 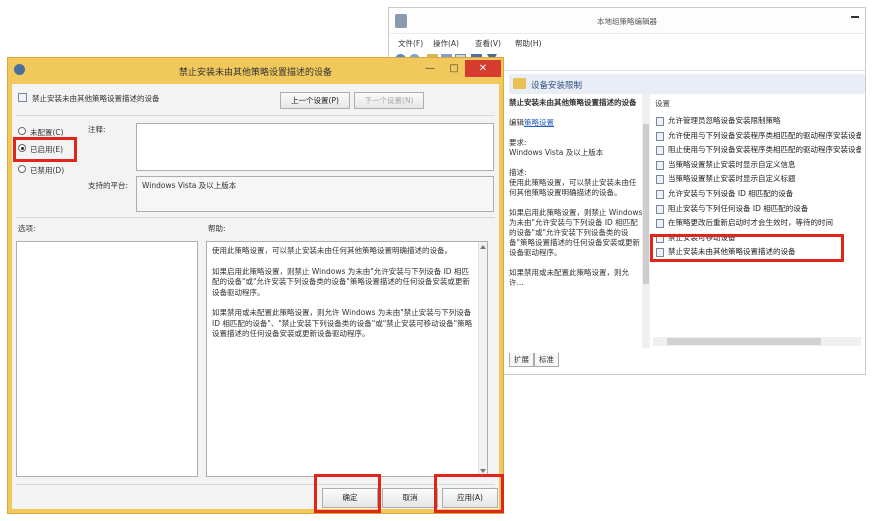 I want to click on editor-title: 本地组策略编辑器, so click(x=627, y=21).